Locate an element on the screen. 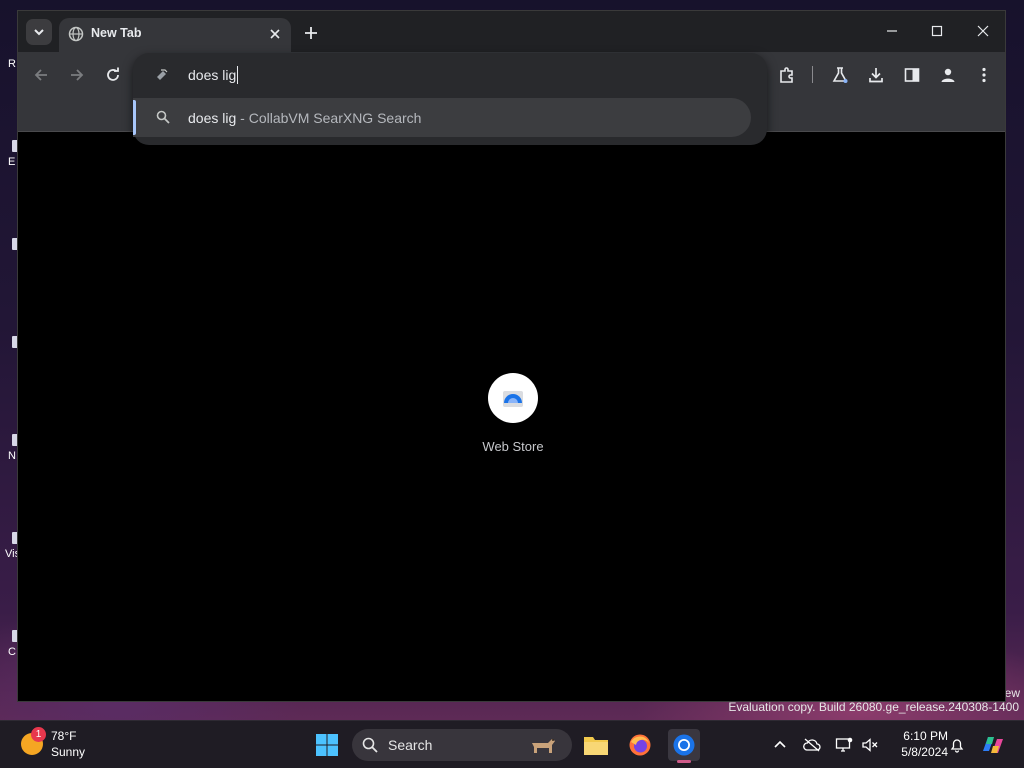  menu-button is located at coordinates (984, 75).